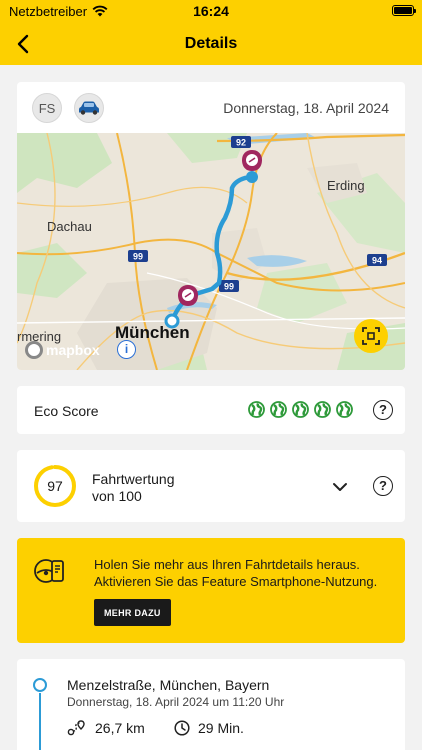 The width and height of the screenshot is (422, 750). I want to click on road-shield-92: 92, so click(241, 142).